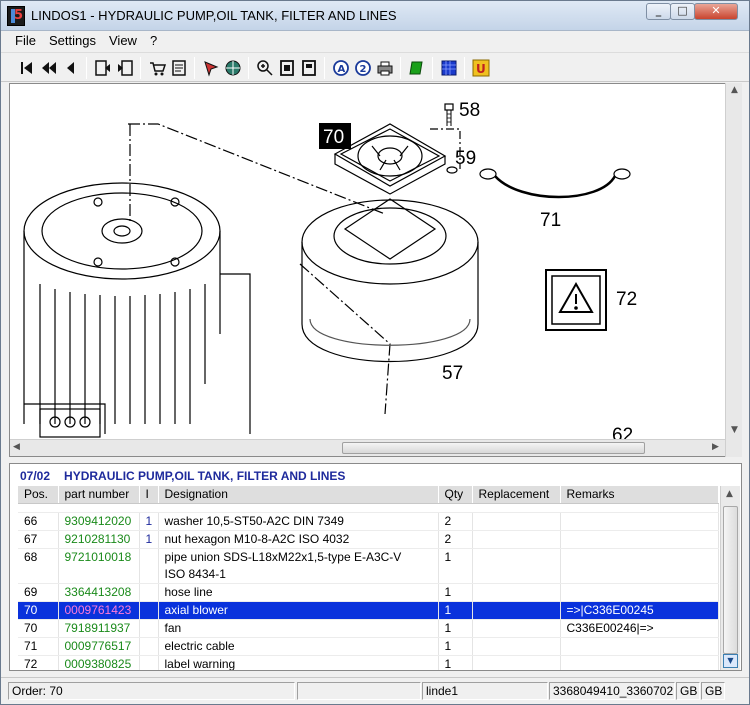 This screenshot has width=750, height=705. I want to click on cart-icon, so click(157, 68).